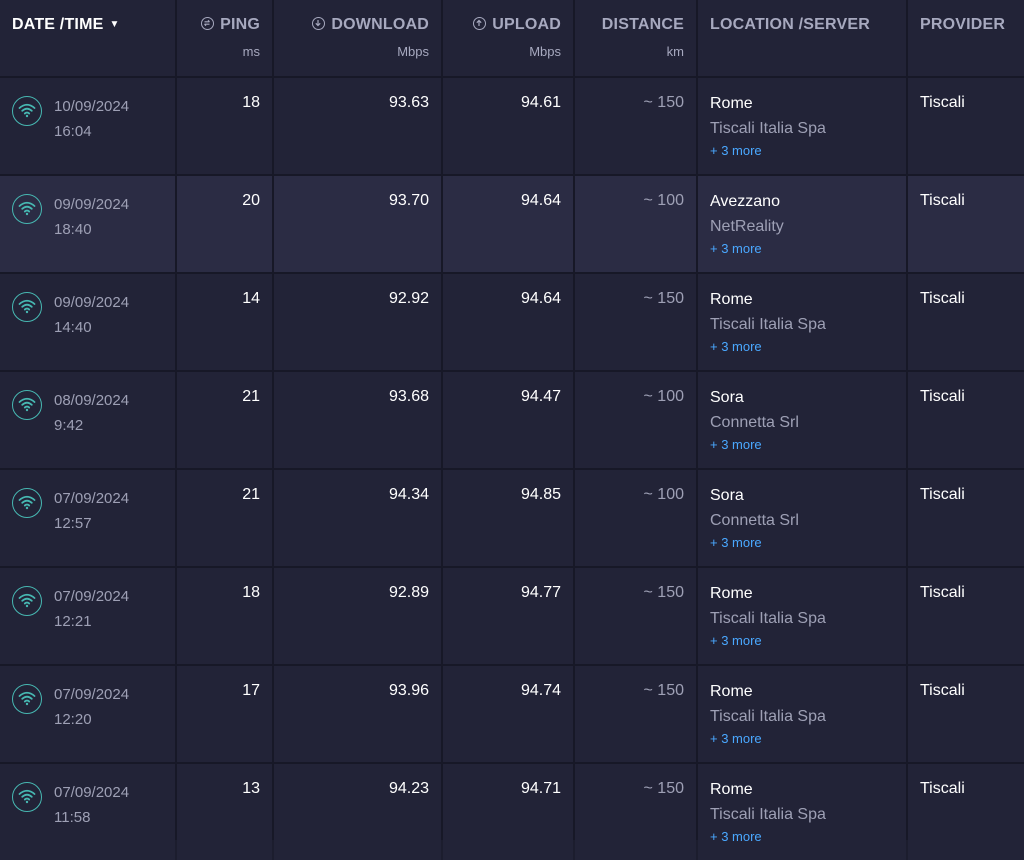 The height and width of the screenshot is (860, 1024). I want to click on upload-value: 94.47, so click(508, 420).